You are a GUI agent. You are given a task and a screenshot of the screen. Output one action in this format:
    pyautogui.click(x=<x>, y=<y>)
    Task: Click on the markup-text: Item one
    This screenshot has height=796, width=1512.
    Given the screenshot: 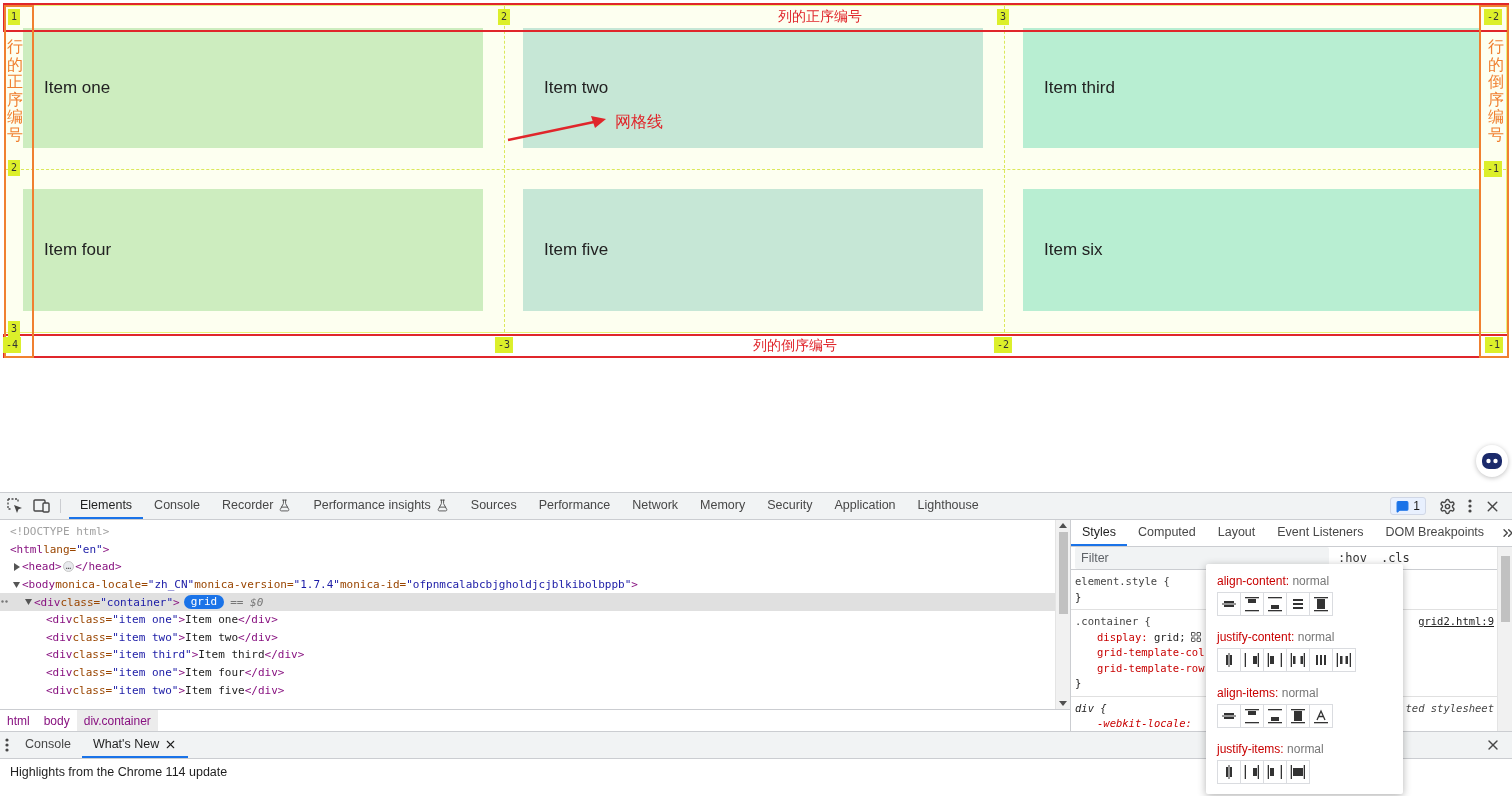 What is the action you would take?
    pyautogui.click(x=212, y=620)
    